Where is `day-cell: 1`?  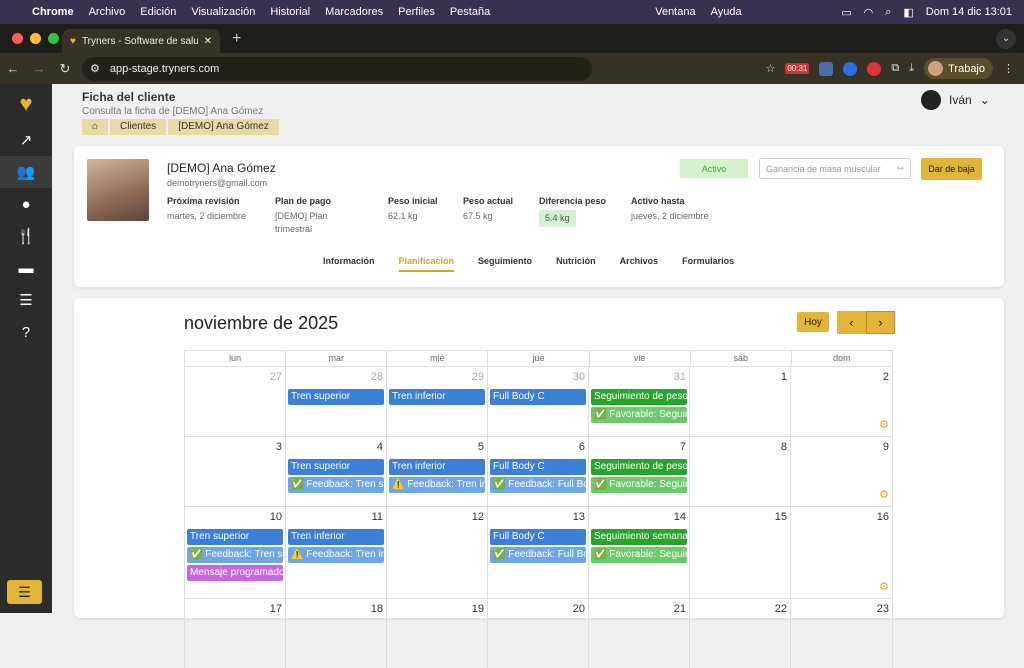 day-cell: 1 is located at coordinates (740, 401).